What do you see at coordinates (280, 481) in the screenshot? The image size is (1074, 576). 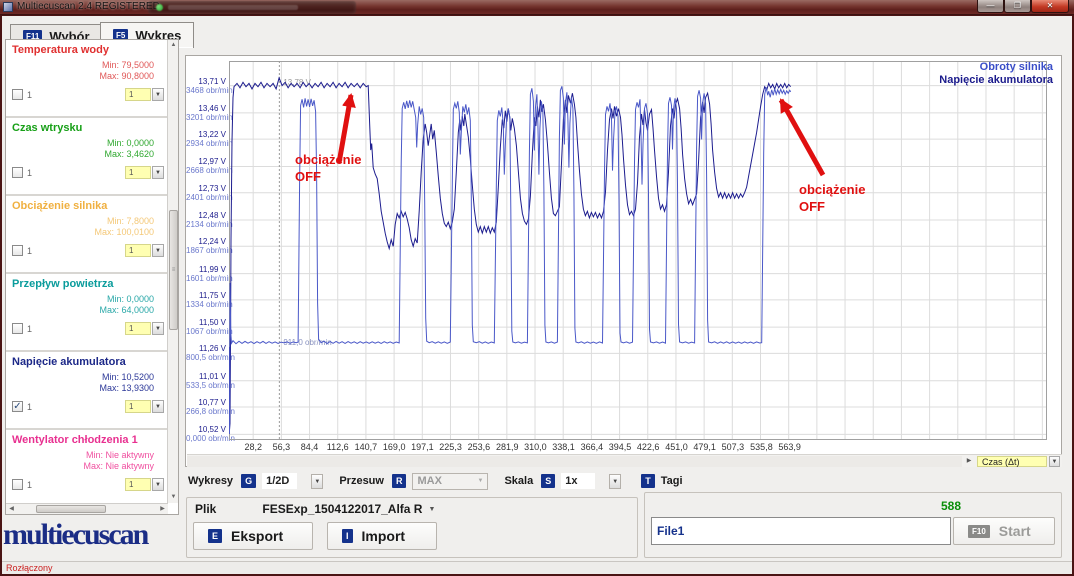 I see `wykresy-select: 1/2D` at bounding box center [280, 481].